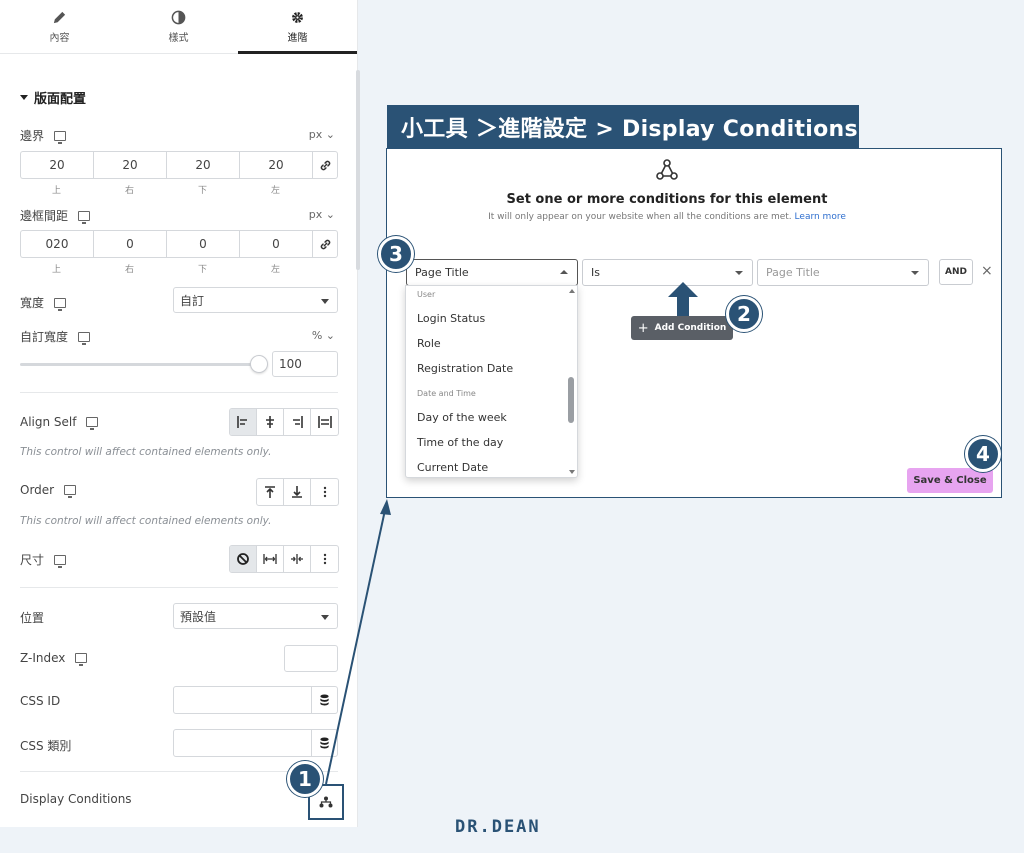 Image resolution: width=1024 pixels, height=853 pixels. What do you see at coordinates (451, 318) in the screenshot?
I see `dropdown-item: Login Status` at bounding box center [451, 318].